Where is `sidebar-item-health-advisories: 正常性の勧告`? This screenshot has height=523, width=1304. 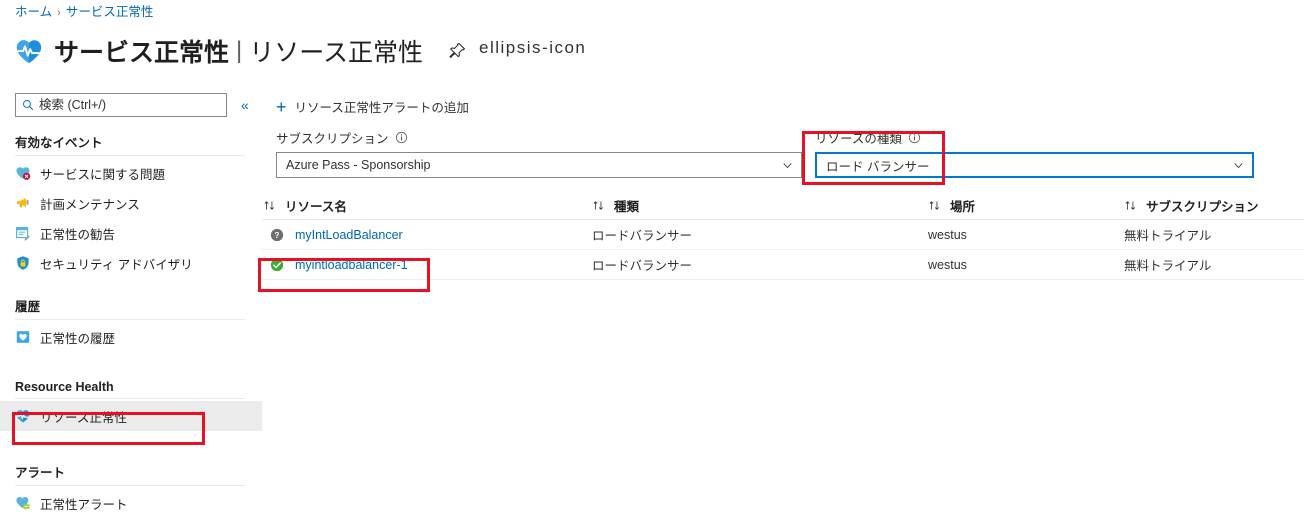 sidebar-item-health-advisories: 正常性の勧告 is located at coordinates (131, 233).